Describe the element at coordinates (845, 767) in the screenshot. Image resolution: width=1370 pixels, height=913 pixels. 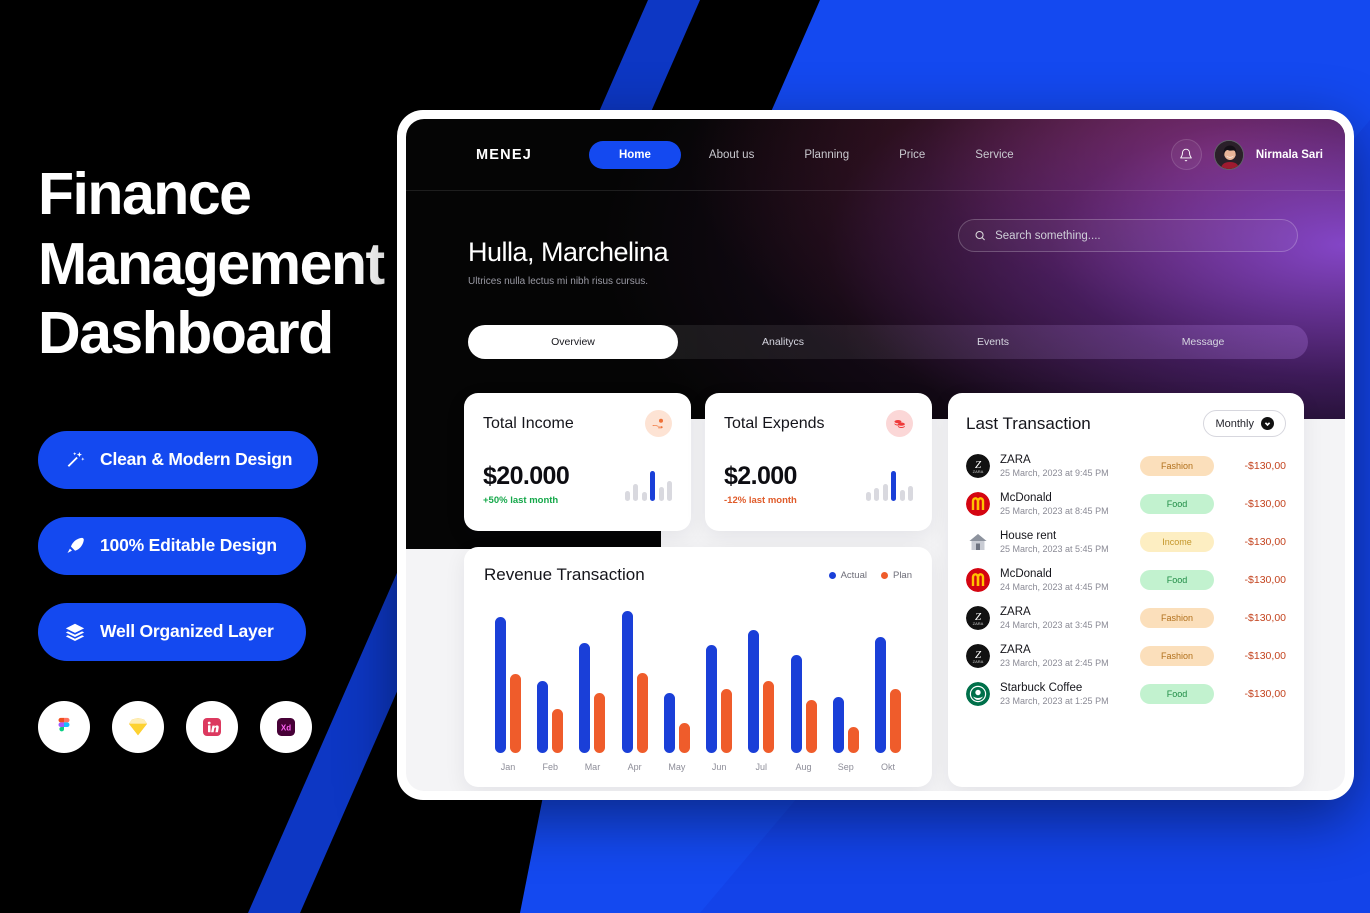
I see `chart-x-label: Sep` at that location.